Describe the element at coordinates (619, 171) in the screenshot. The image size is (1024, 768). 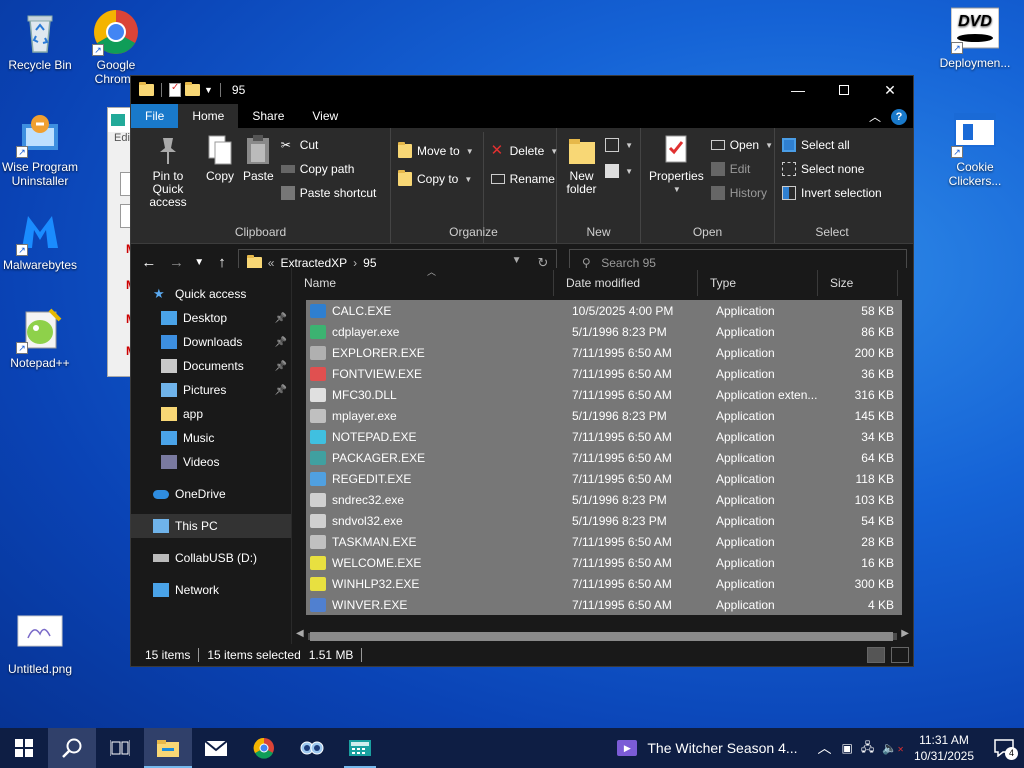
I see `easy-access-button: ▼` at that location.